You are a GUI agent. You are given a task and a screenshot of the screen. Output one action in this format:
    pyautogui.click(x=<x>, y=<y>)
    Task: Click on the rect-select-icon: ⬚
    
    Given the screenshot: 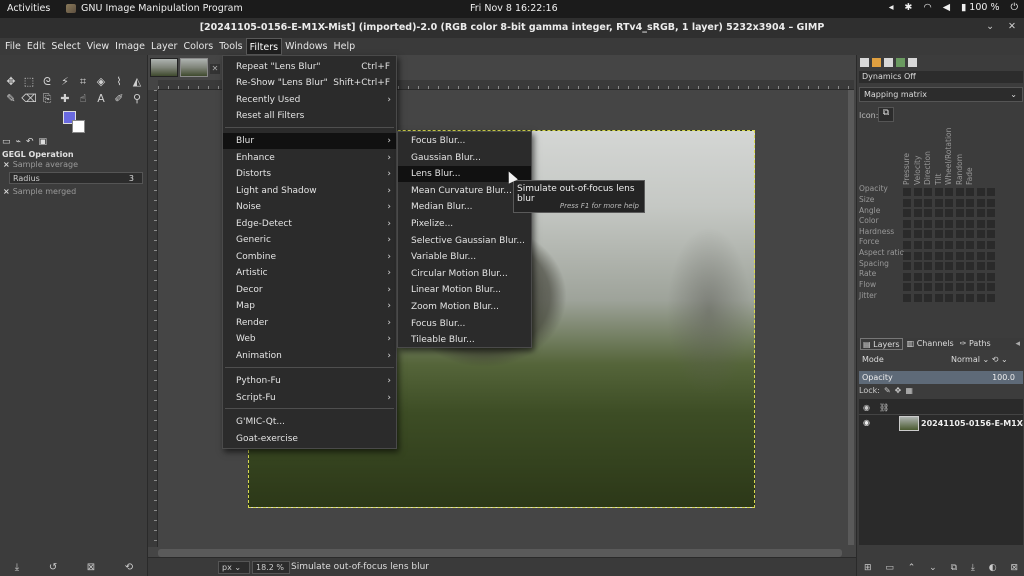 What is the action you would take?
    pyautogui.click(x=29, y=81)
    